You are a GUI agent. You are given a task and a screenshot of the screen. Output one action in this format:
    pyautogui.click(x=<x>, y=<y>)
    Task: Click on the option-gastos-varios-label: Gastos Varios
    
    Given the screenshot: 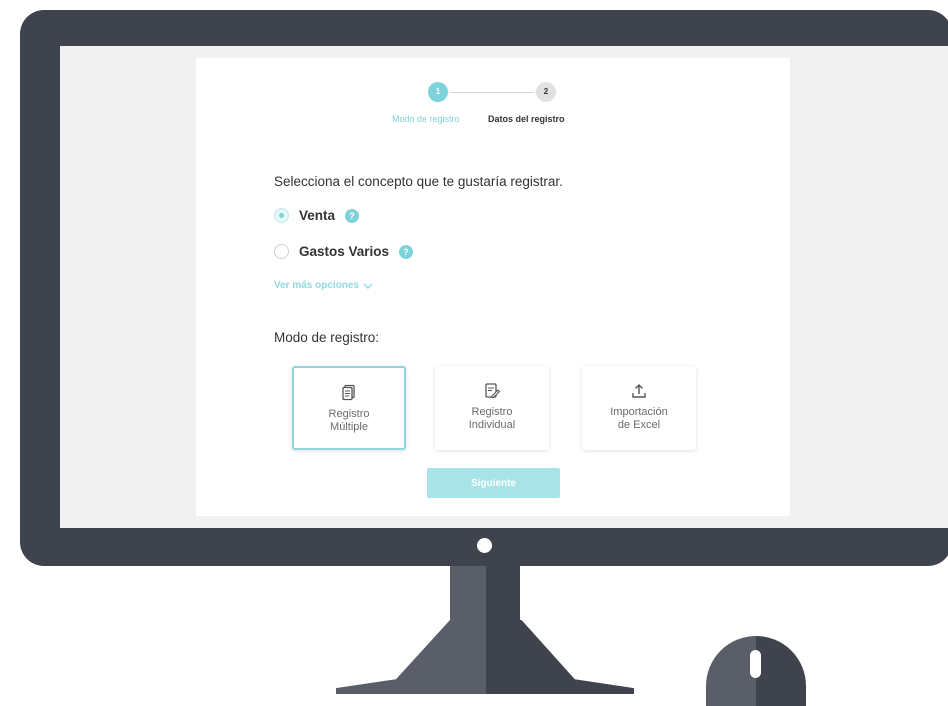 What is the action you would take?
    pyautogui.click(x=344, y=251)
    